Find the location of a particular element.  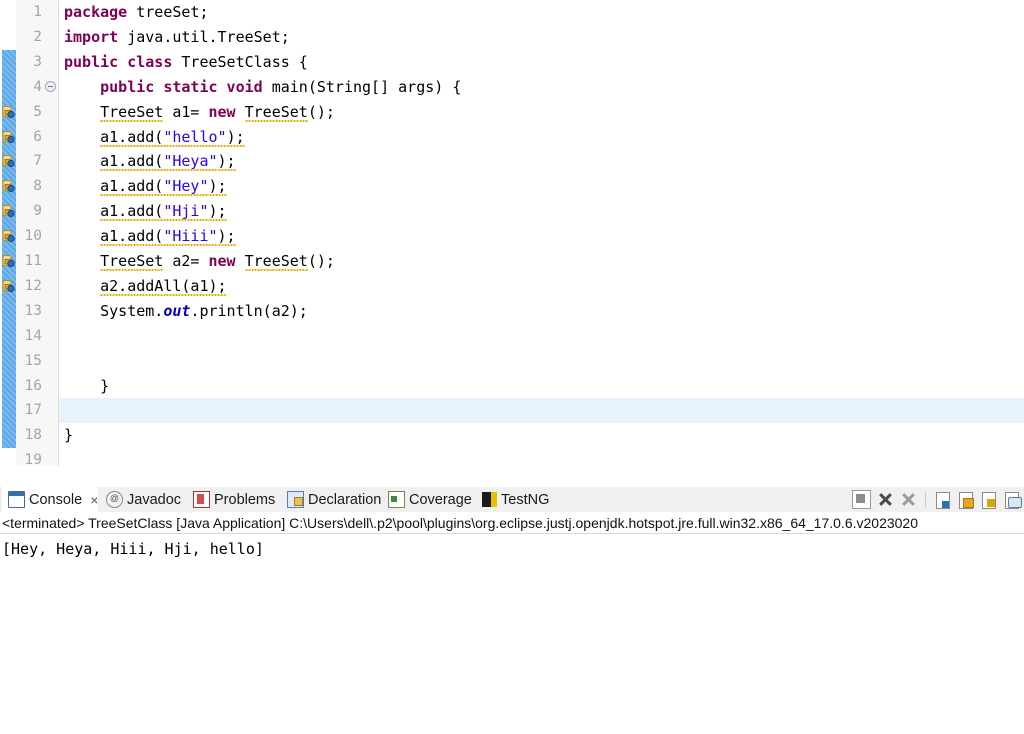

pin-console-button is located at coordinates (988, 500).